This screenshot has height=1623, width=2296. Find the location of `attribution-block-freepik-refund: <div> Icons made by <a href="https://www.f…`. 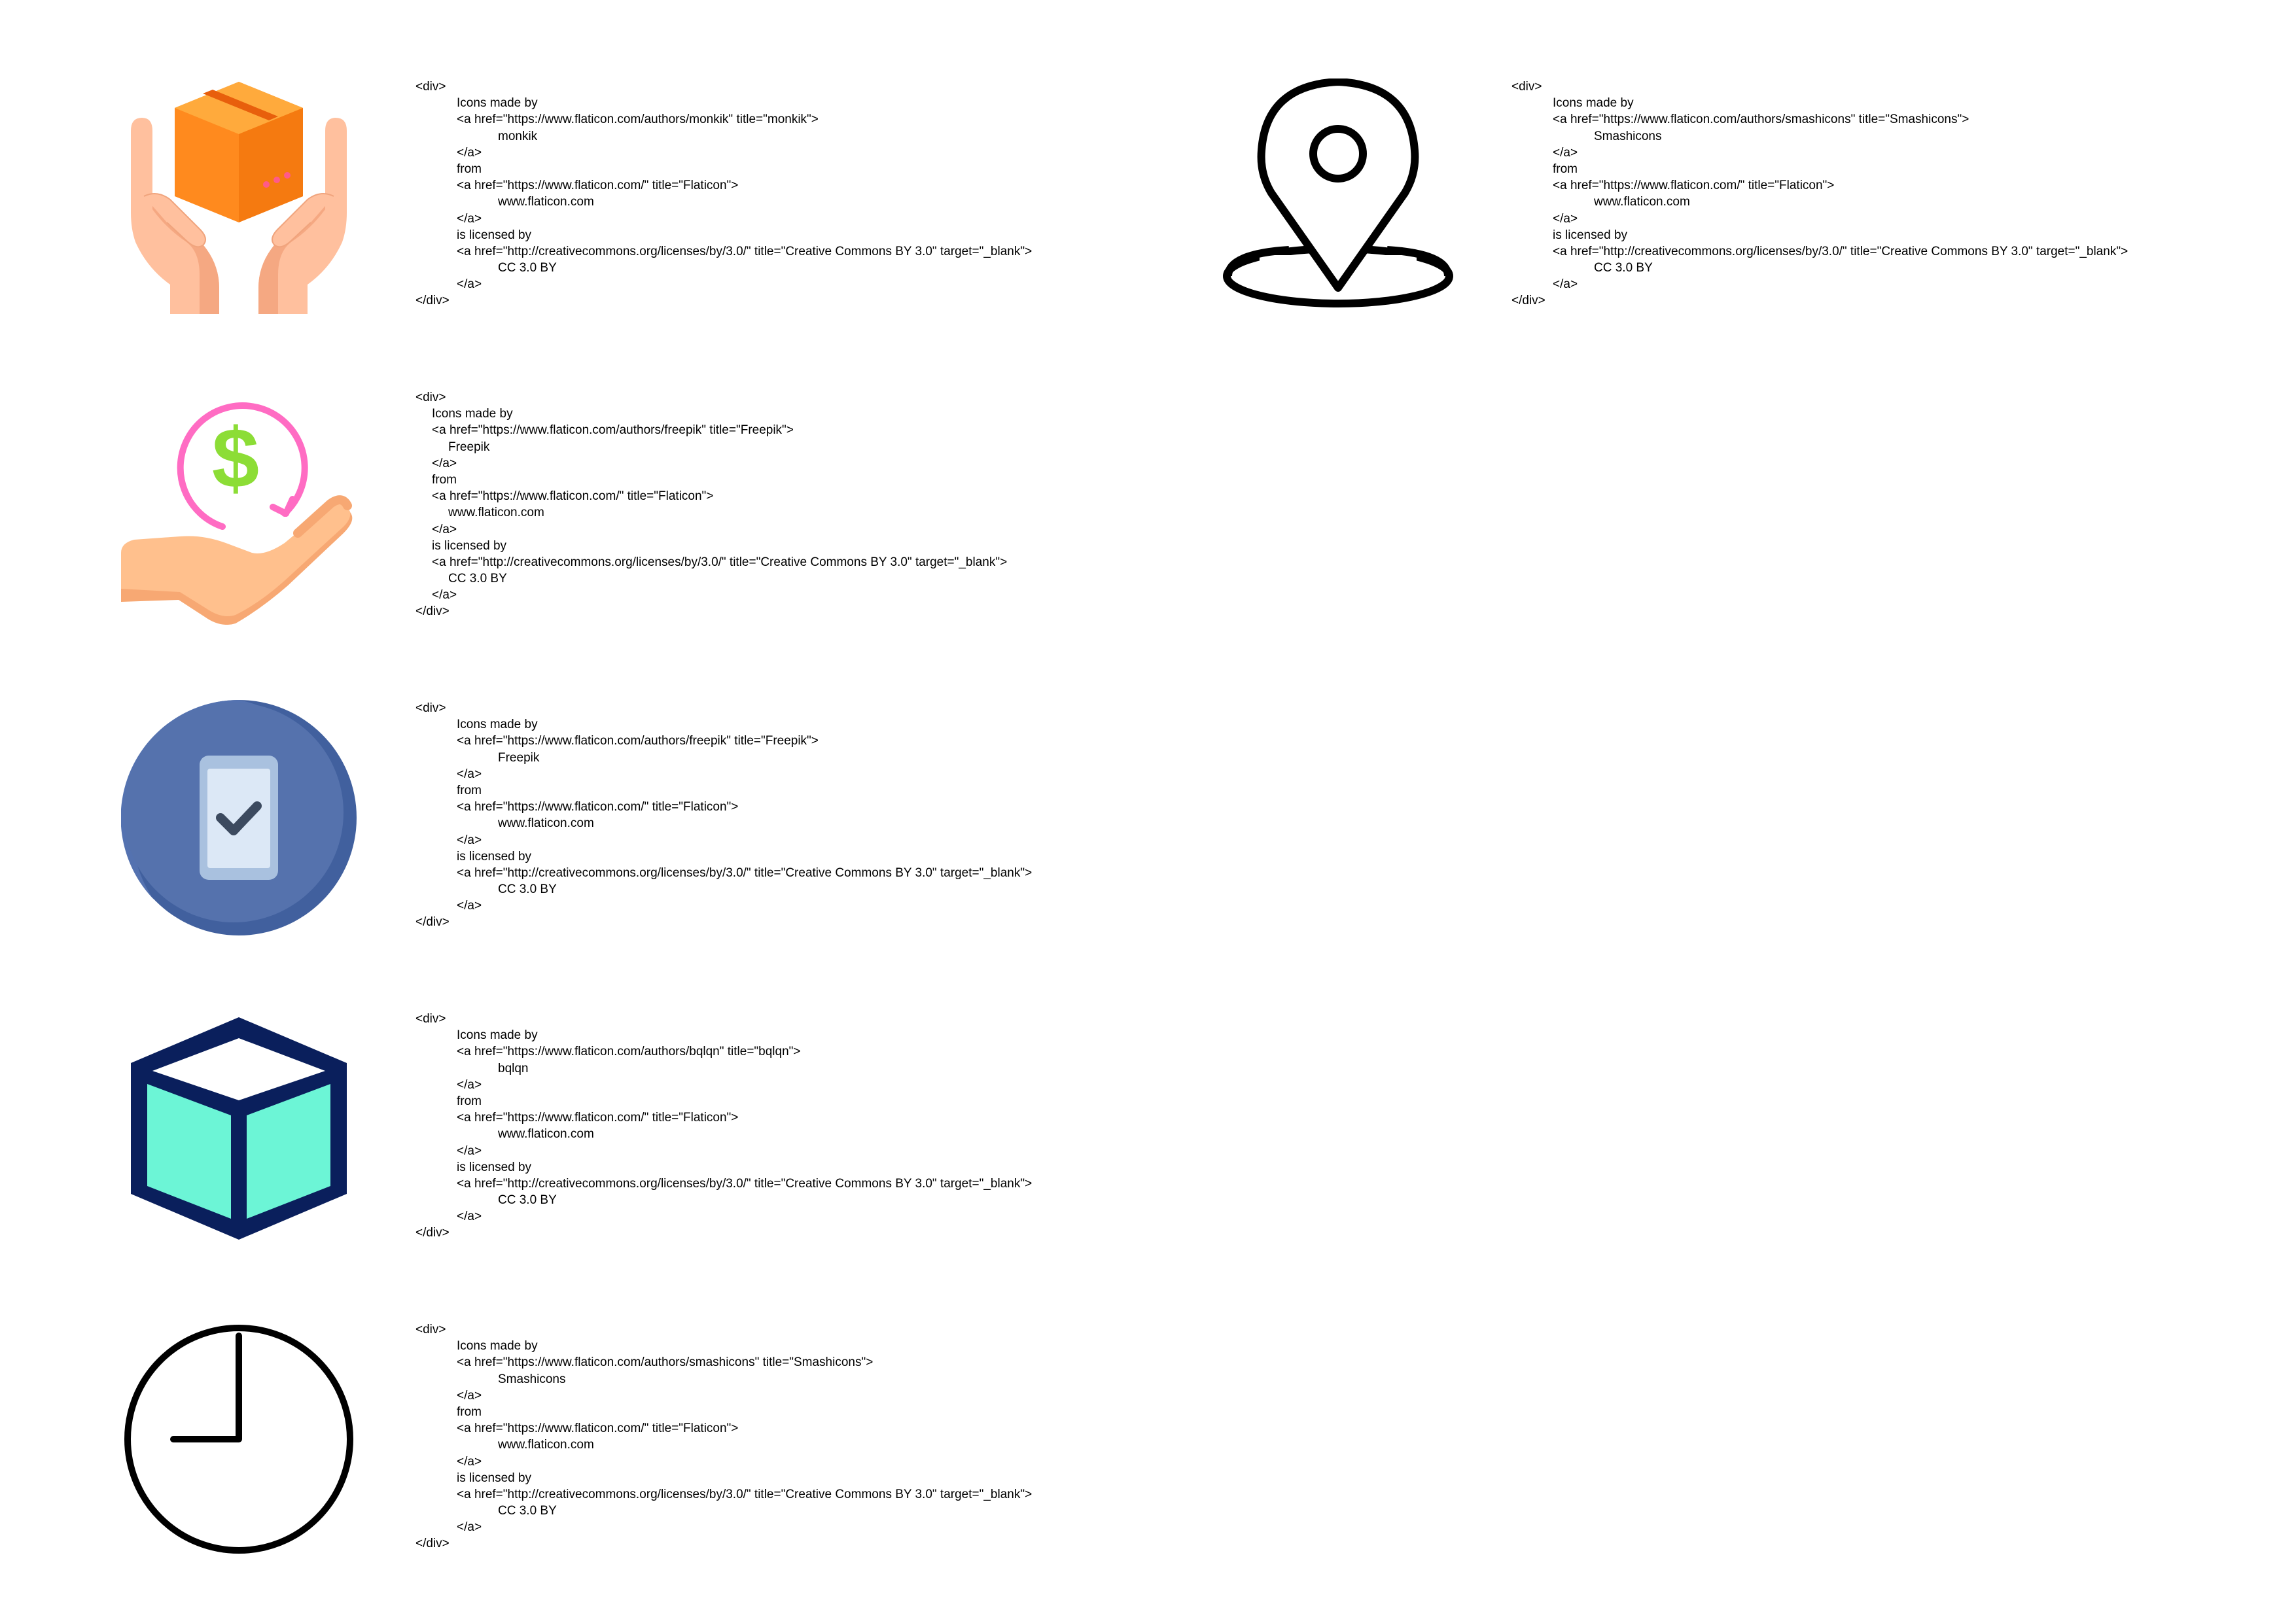

attribution-block-freepik-refund: <div> Icons made by <a href="https://www.f… is located at coordinates (711, 505).